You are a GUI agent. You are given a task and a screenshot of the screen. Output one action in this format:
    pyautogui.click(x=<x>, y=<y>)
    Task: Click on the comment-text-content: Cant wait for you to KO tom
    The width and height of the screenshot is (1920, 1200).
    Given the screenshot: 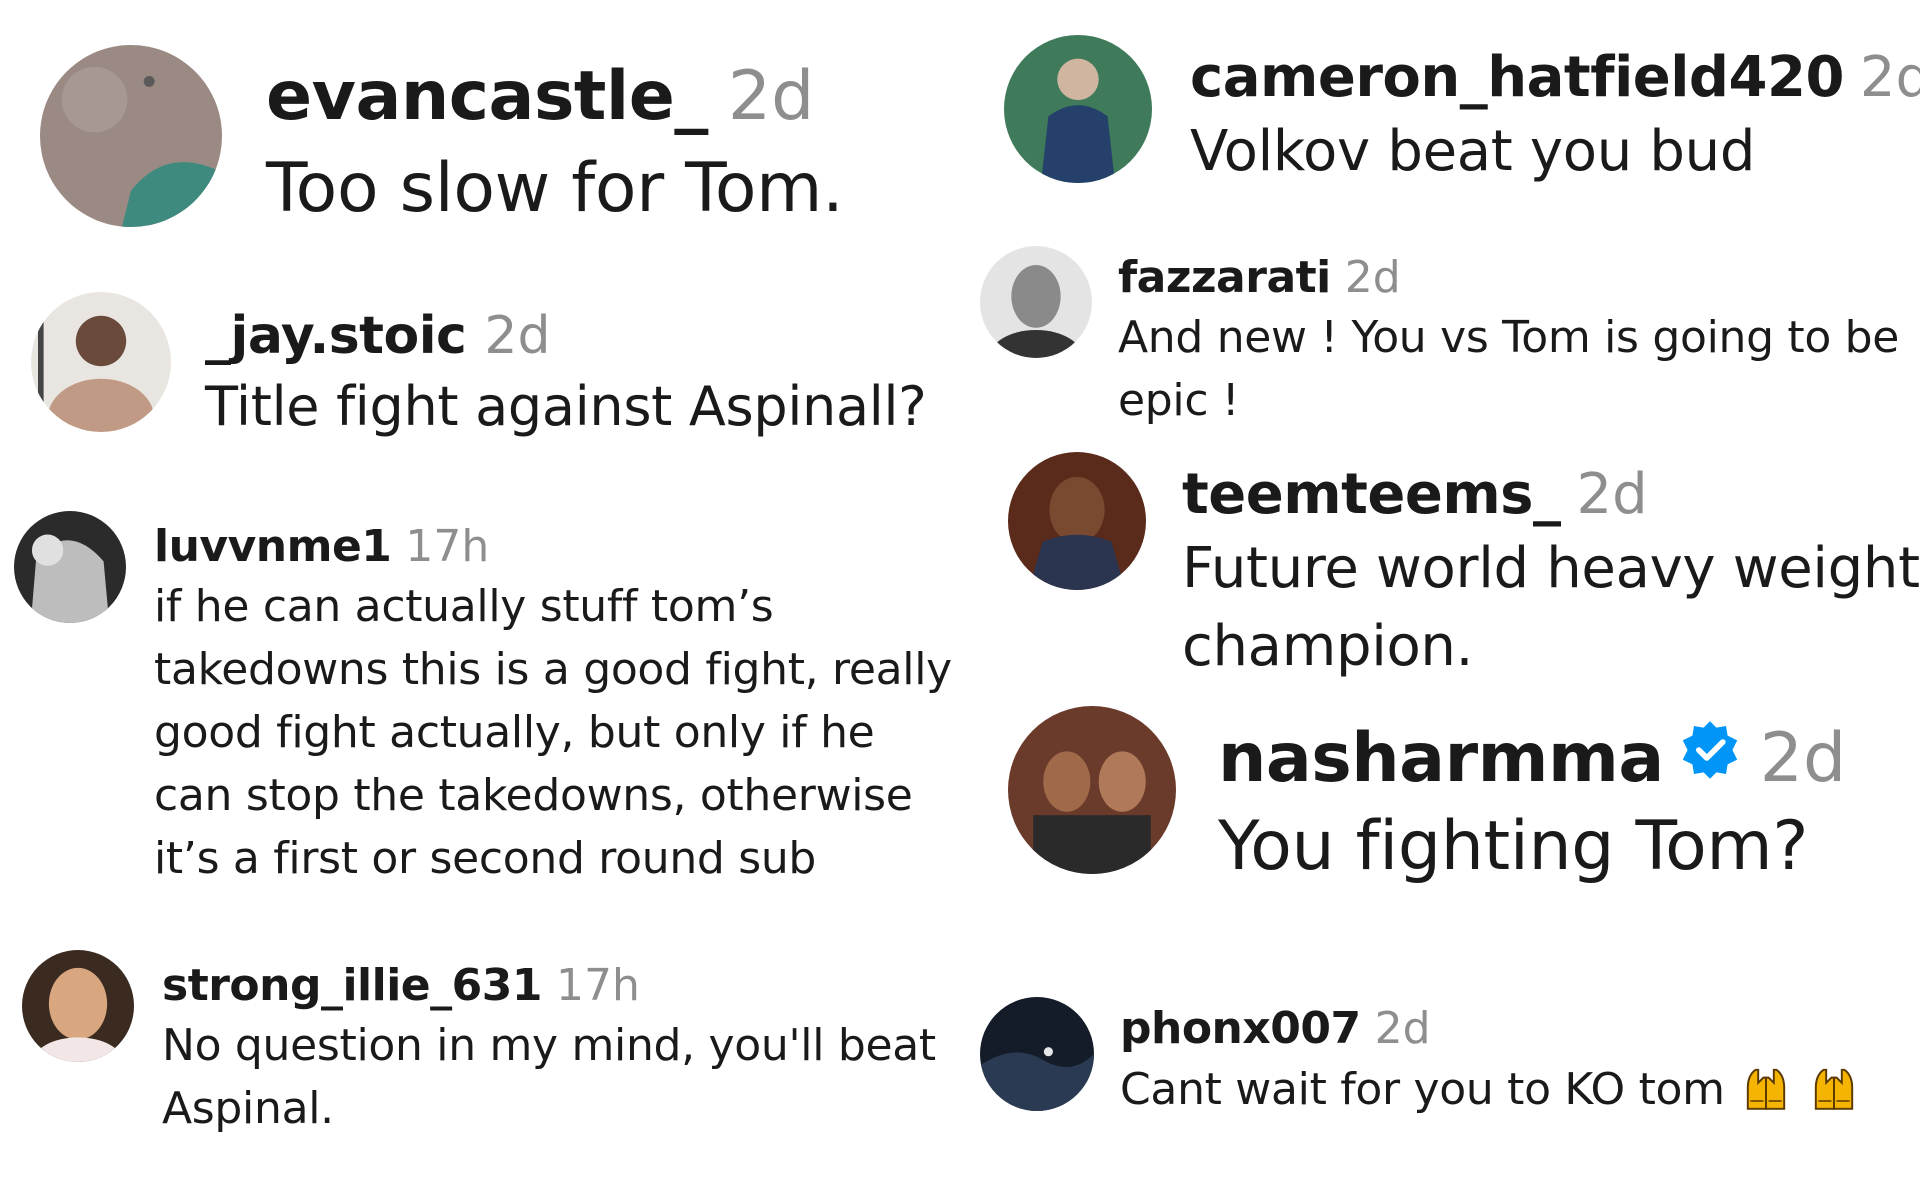 What is the action you would take?
    pyautogui.click(x=1422, y=1089)
    